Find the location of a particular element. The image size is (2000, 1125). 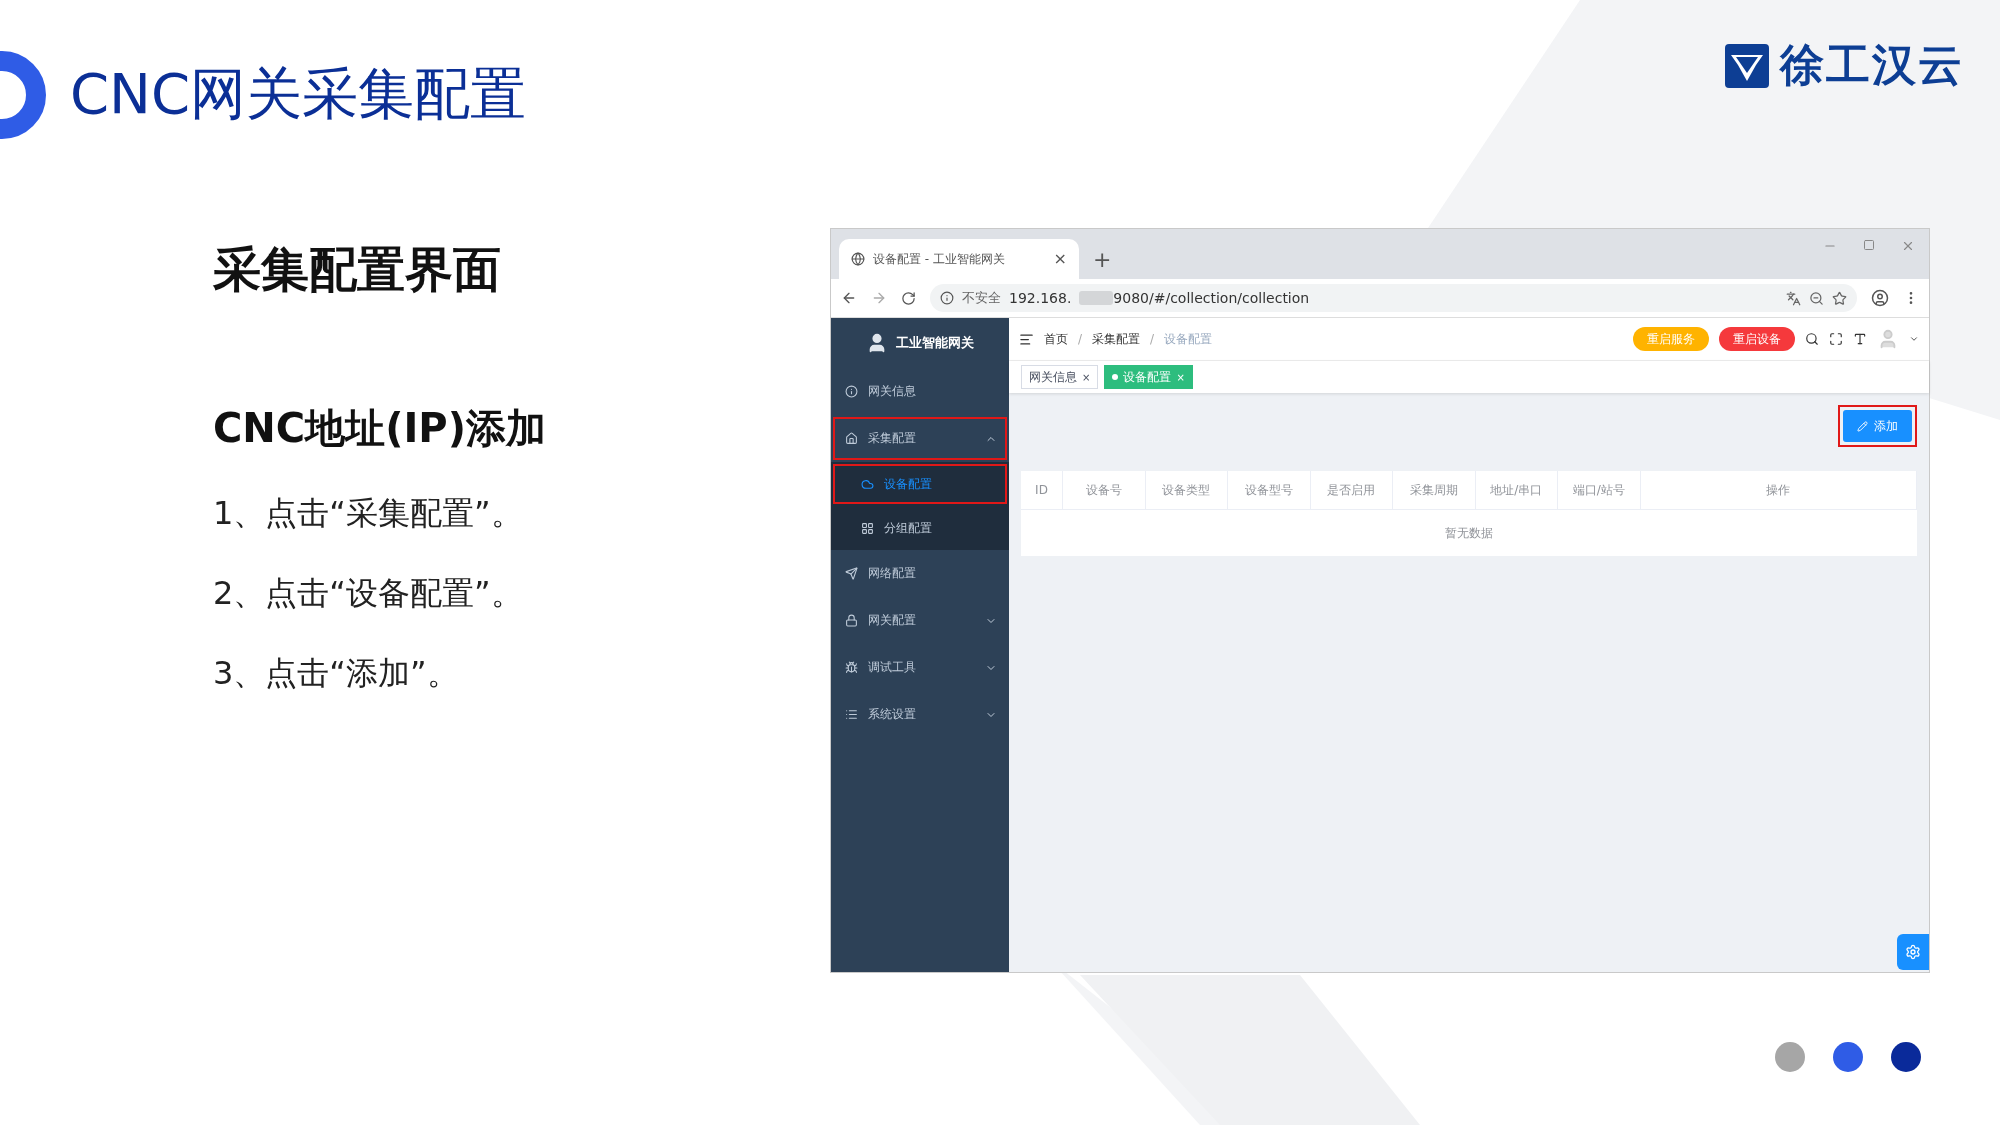

submenu-item: 分组配置 is located at coordinates (920, 528).